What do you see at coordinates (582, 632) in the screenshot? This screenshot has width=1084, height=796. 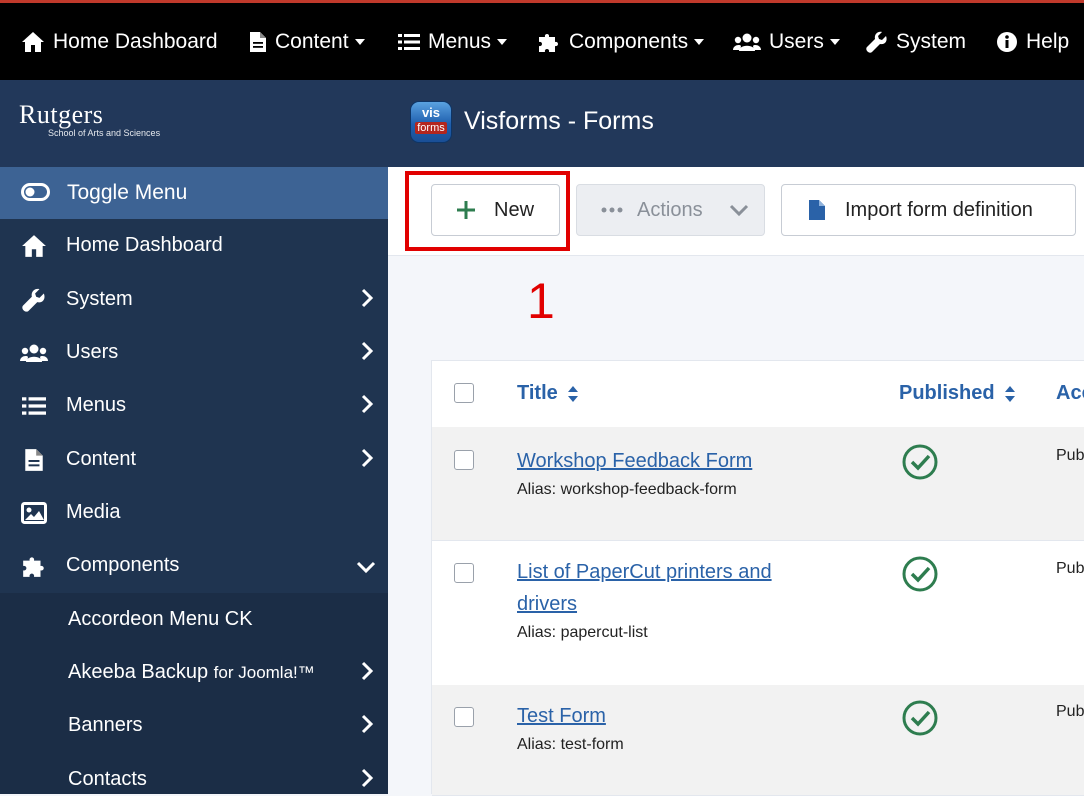 I see `form-alias: Alias: papercut-list` at bounding box center [582, 632].